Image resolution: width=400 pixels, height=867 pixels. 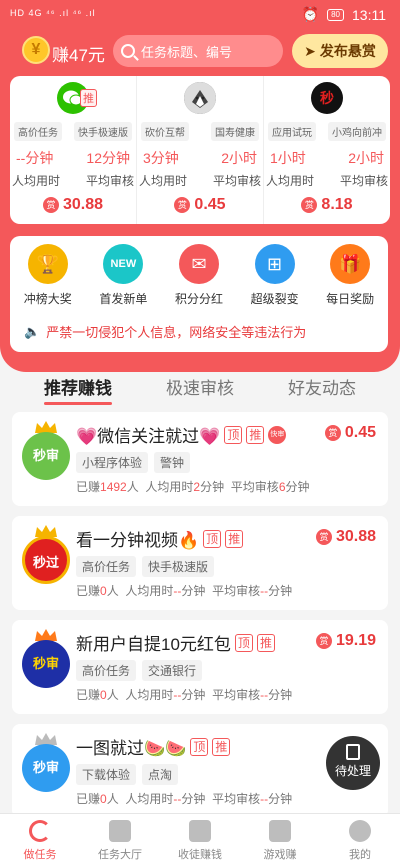 I want to click on user-icon, so click(x=360, y=831).